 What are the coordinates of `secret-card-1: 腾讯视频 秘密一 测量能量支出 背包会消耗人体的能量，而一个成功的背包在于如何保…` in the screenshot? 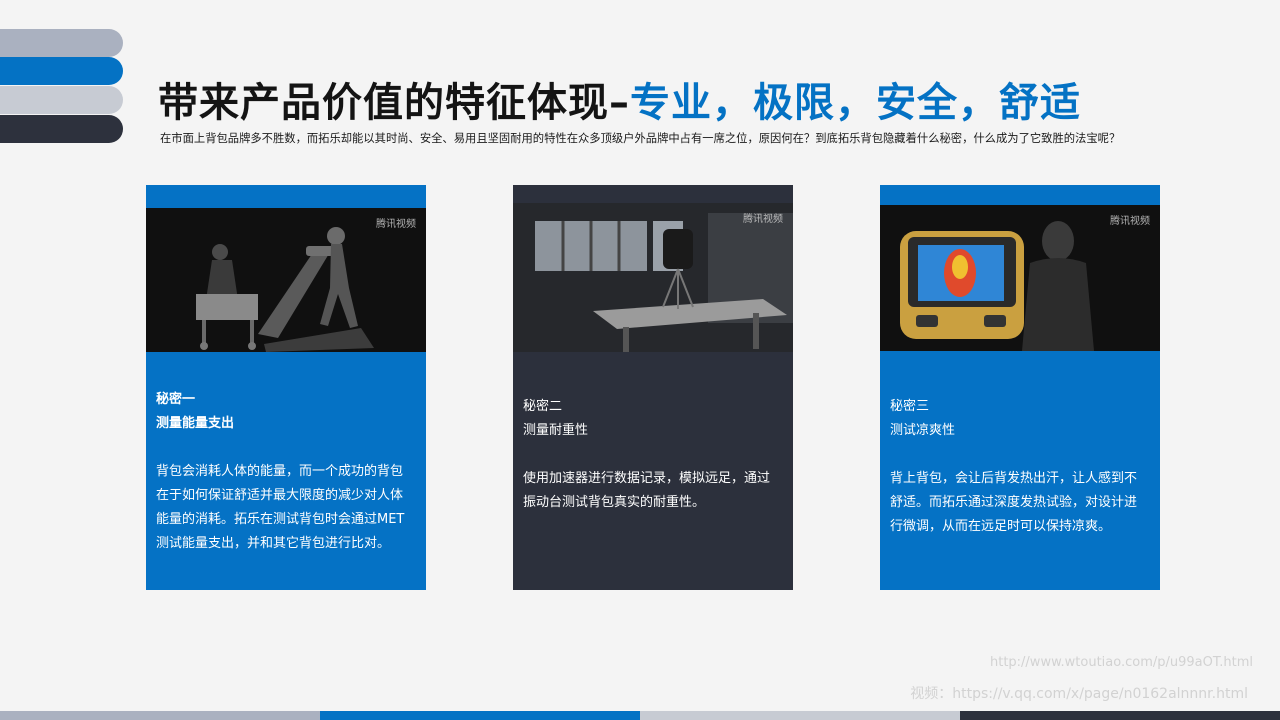 It's located at (286, 387).